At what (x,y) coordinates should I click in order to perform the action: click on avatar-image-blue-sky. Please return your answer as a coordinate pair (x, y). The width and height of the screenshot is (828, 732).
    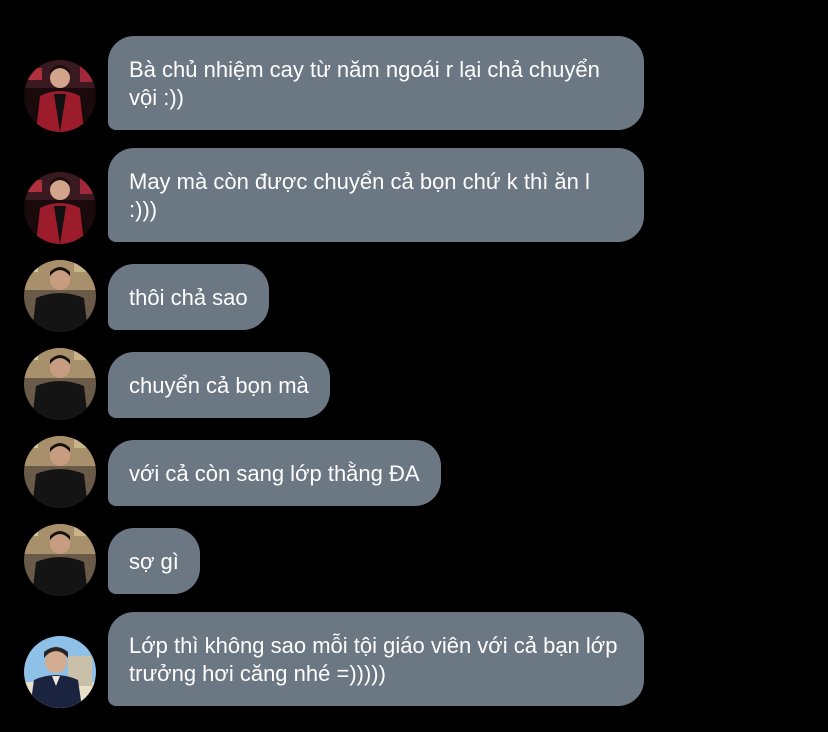
    Looking at the image, I should click on (60, 672).